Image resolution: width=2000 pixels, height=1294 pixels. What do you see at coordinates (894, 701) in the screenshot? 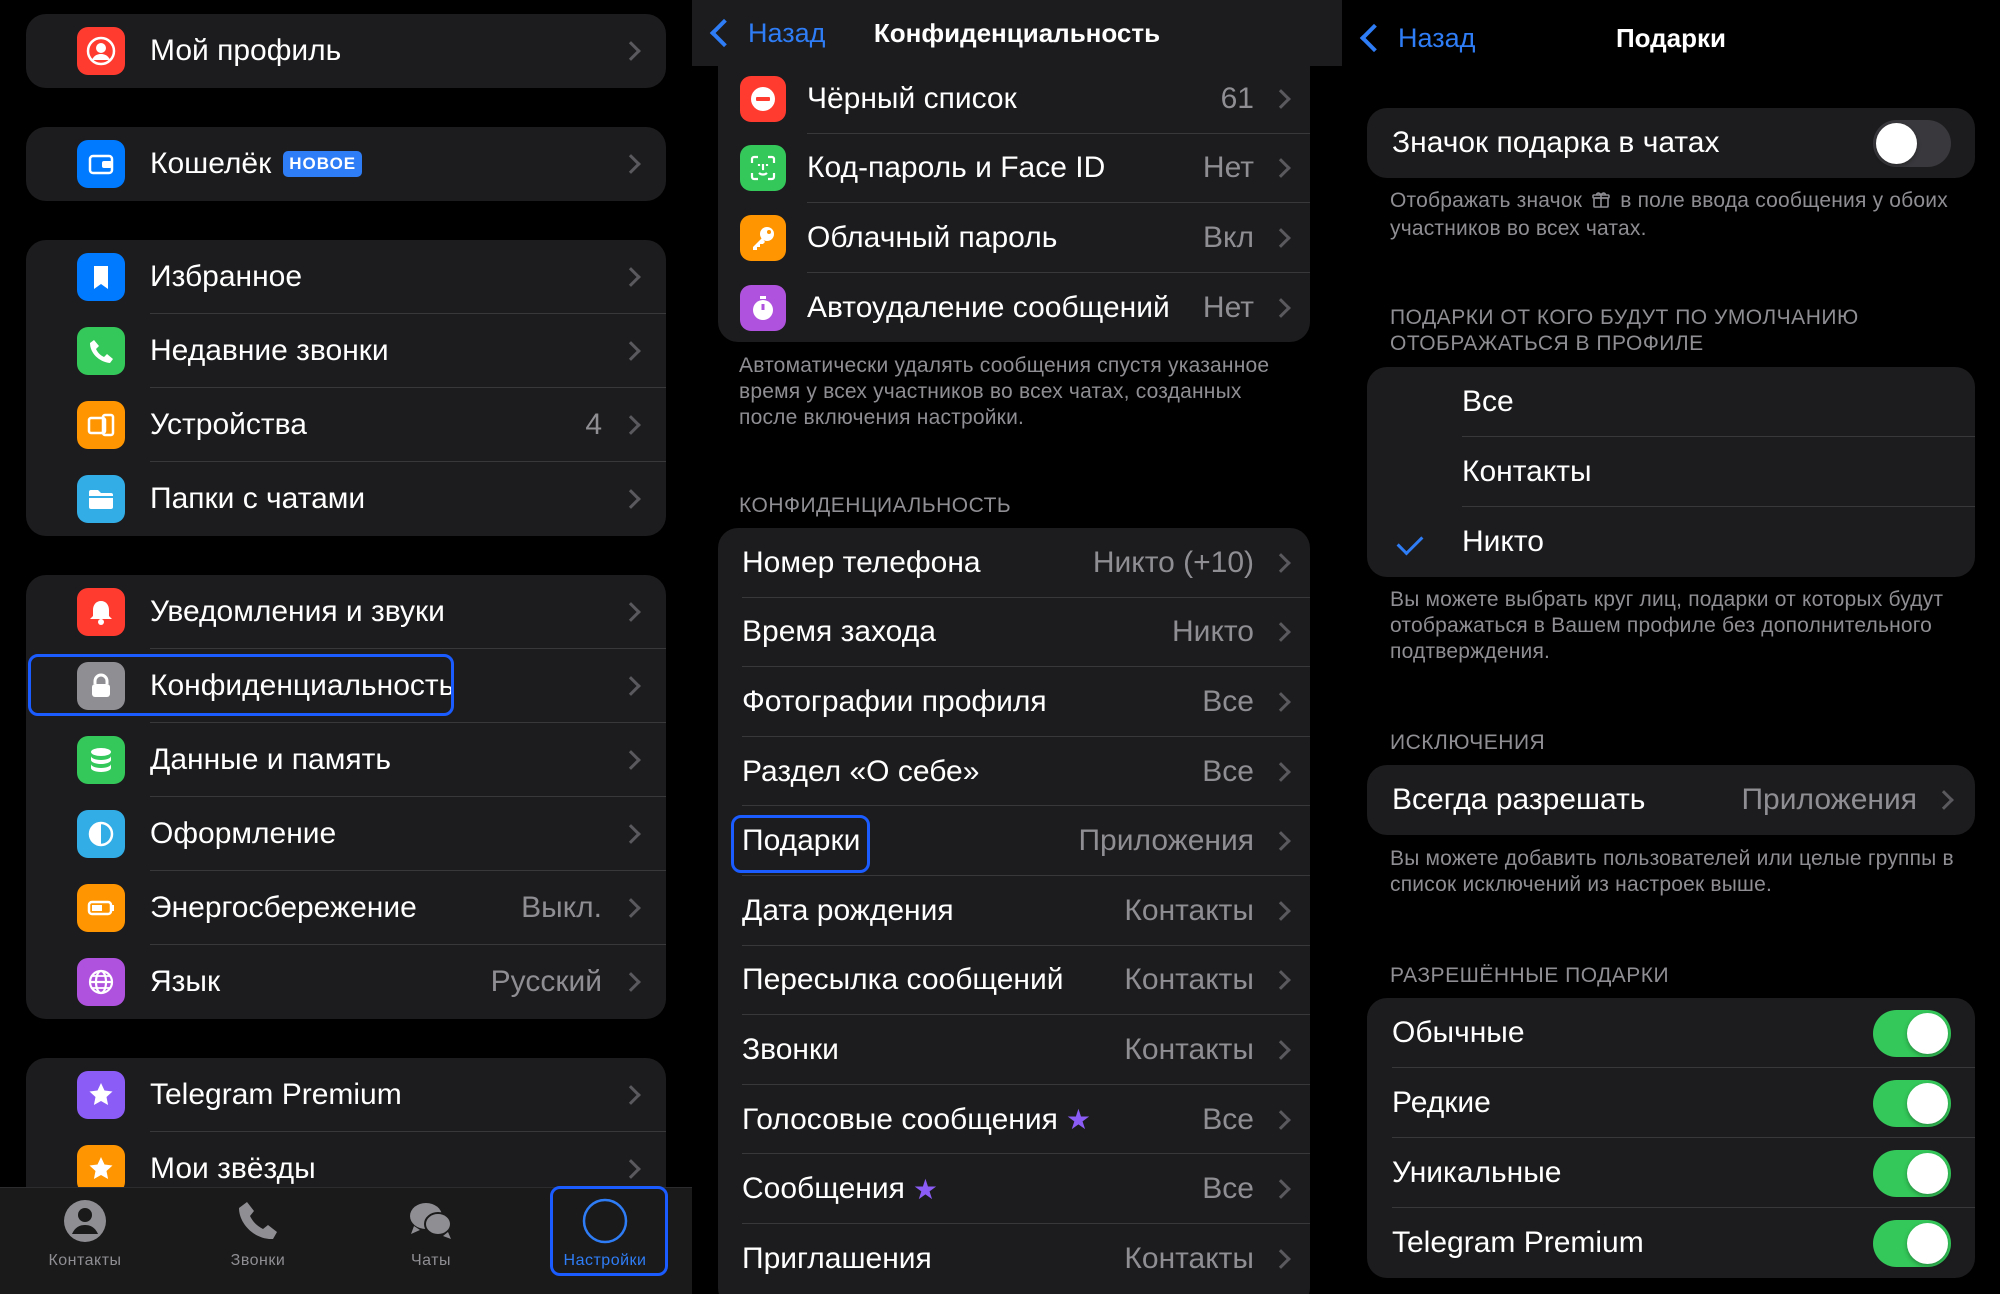
I see `privacy-item-label: Фотографии профиля` at bounding box center [894, 701].